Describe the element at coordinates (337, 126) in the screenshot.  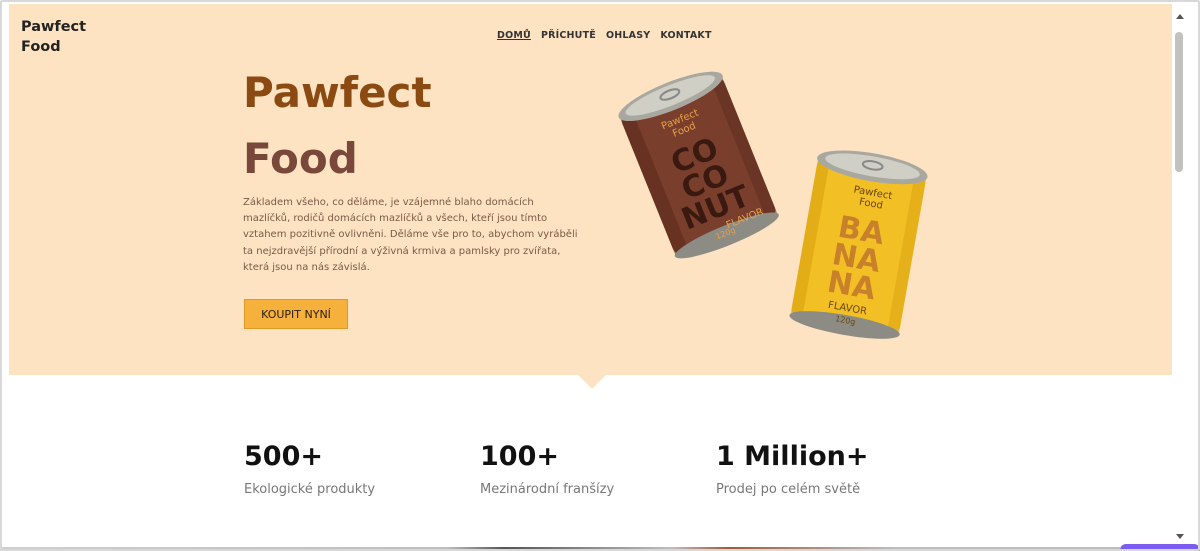
I see `hero-title: Pawfect Food` at that location.